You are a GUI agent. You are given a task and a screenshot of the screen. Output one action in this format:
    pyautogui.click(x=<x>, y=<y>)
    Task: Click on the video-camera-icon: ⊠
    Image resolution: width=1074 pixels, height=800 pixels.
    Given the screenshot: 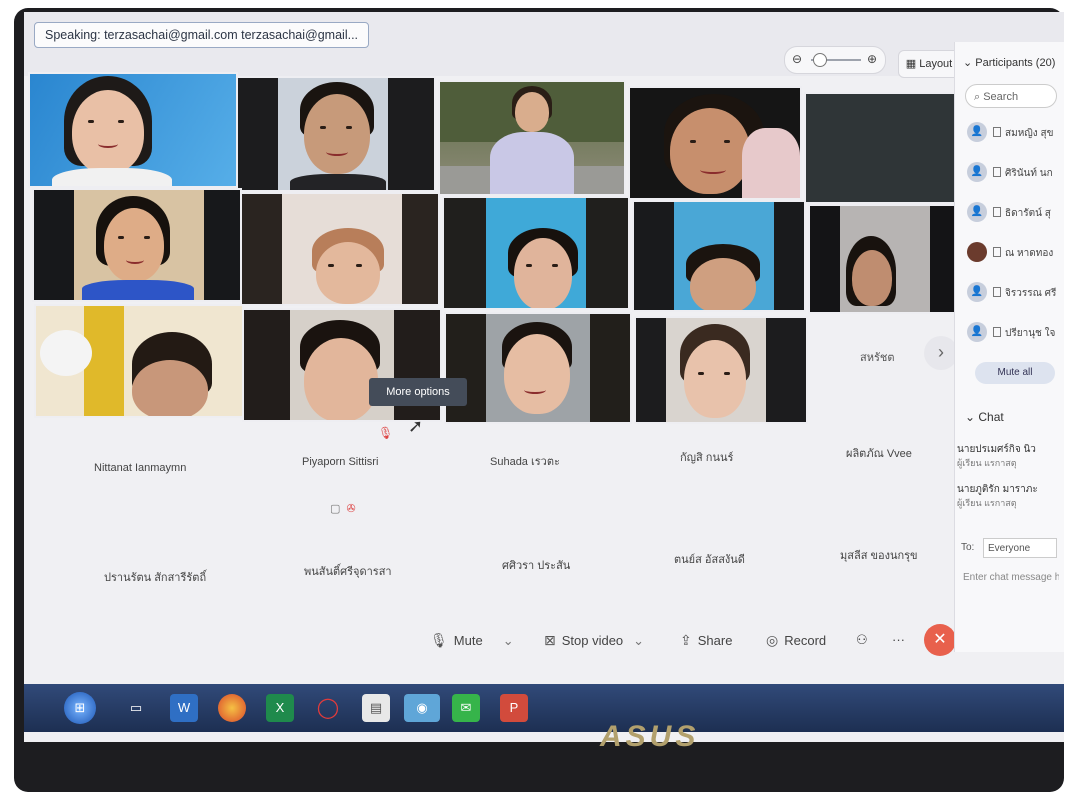 What is the action you would take?
    pyautogui.click(x=550, y=640)
    